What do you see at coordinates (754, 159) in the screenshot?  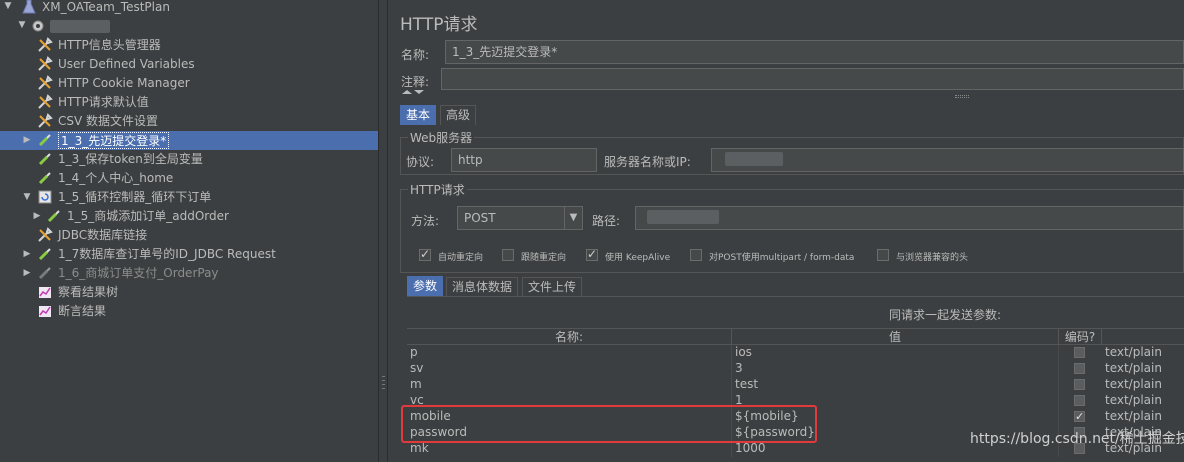 I see `redacted-server` at bounding box center [754, 159].